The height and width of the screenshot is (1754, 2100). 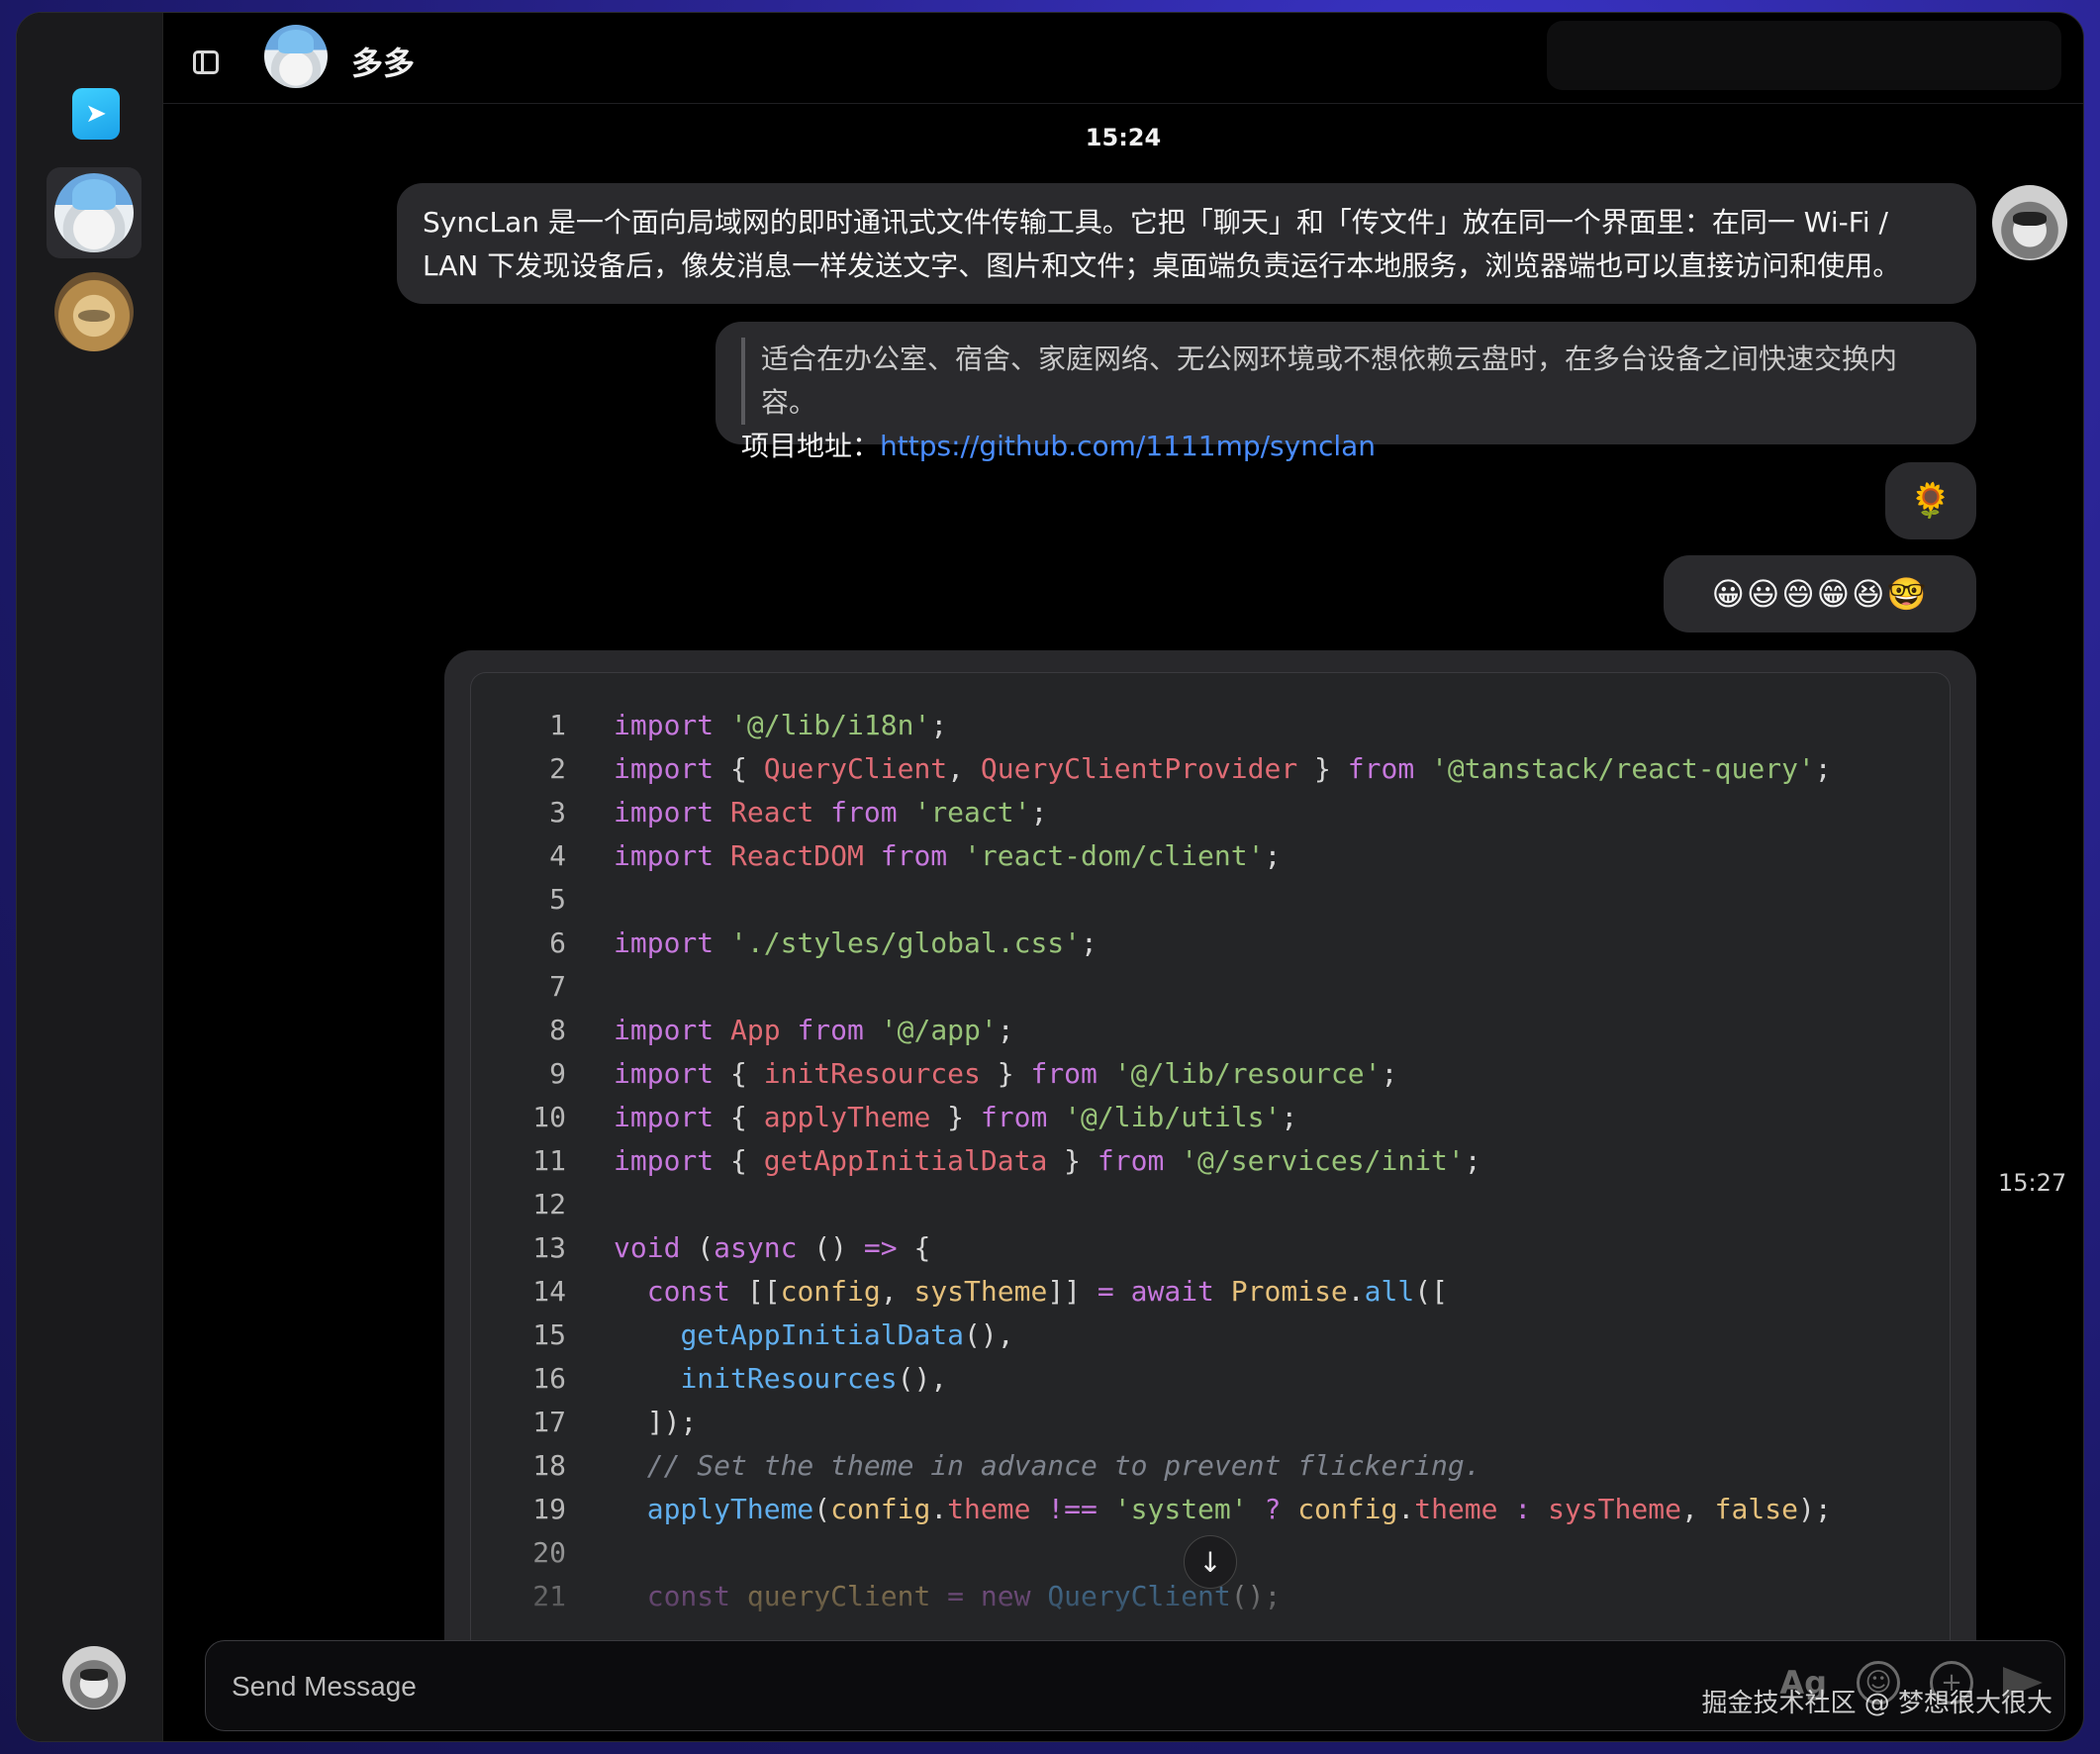 I want to click on code-line: 17 ]);, so click(x=1210, y=1421).